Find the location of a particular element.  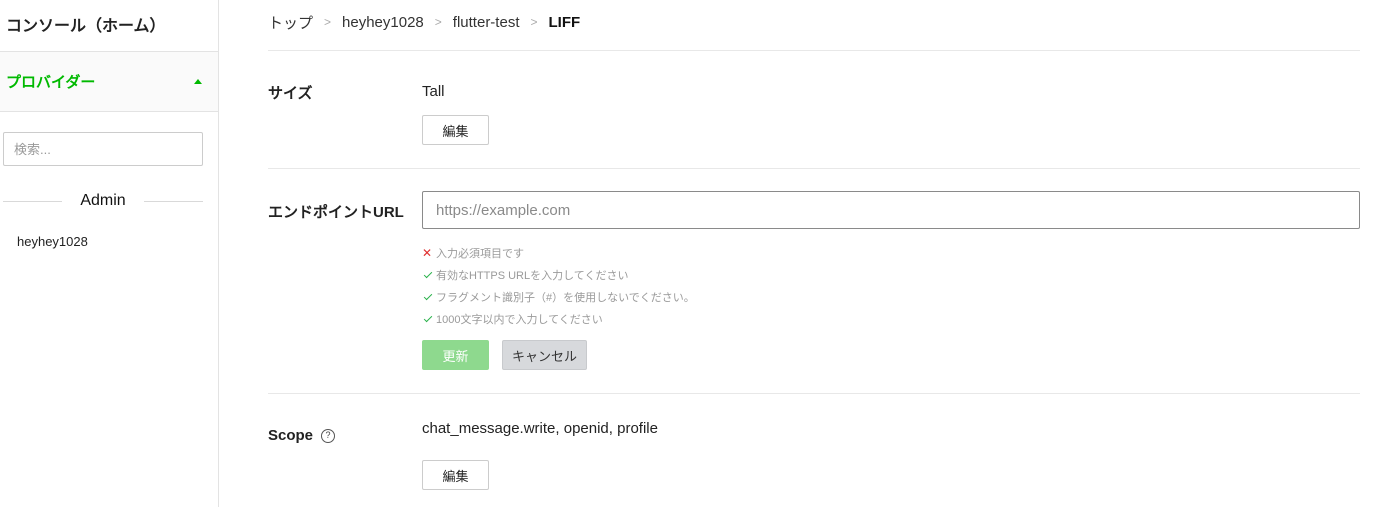

validation-text: 入力必須項目です is located at coordinates (480, 254).